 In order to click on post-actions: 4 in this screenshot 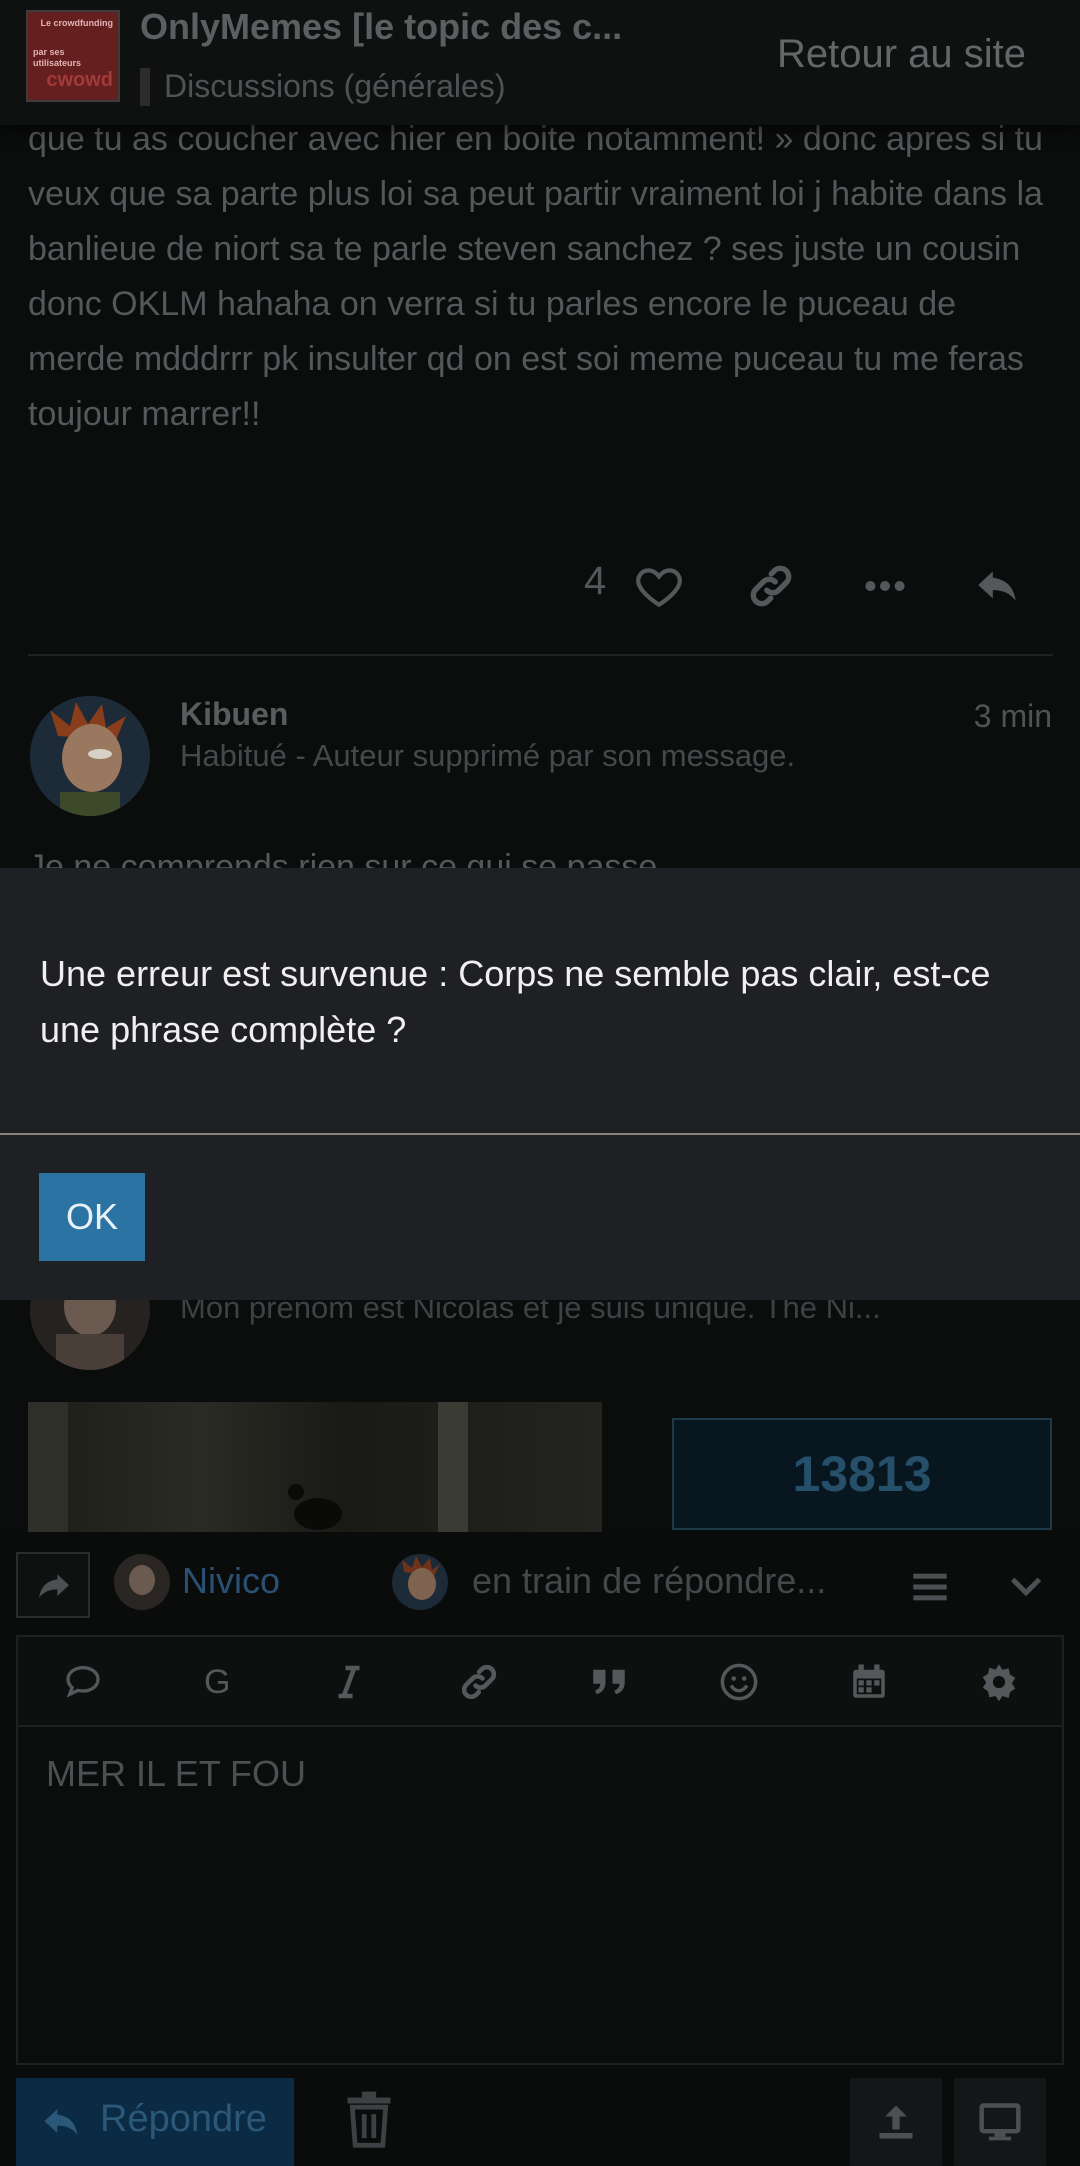, I will do `click(540, 586)`.